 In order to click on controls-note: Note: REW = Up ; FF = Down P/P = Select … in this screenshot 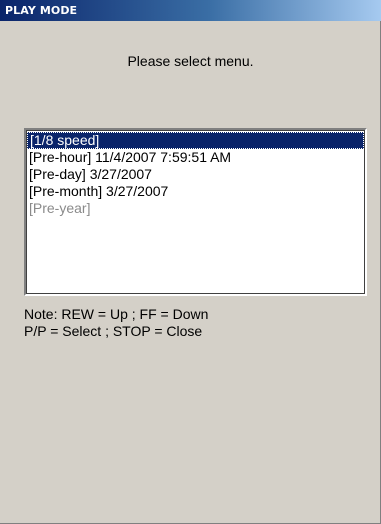, I will do `click(116, 323)`.